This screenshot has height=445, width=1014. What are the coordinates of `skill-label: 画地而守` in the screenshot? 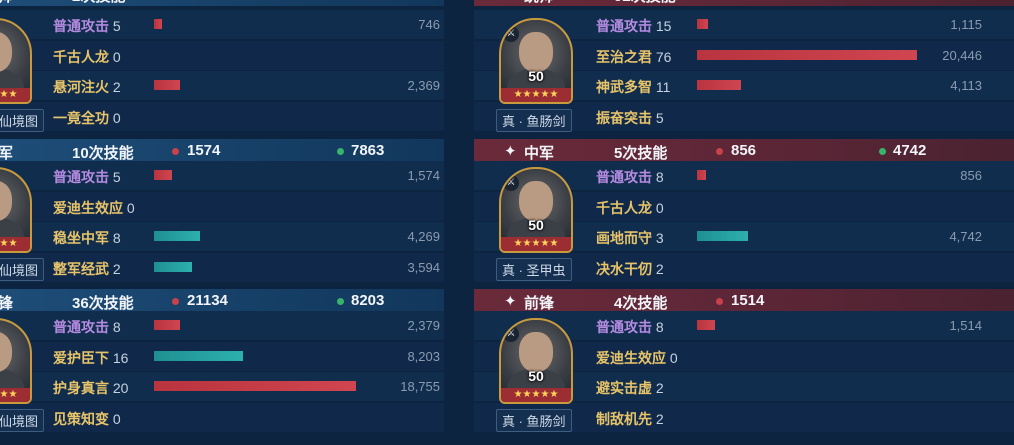 It's located at (624, 238).